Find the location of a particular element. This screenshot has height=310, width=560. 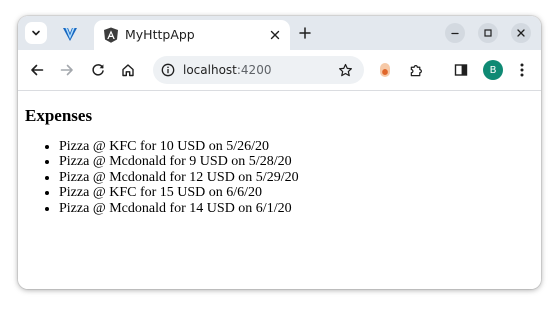

new-tab-button is located at coordinates (305, 33).